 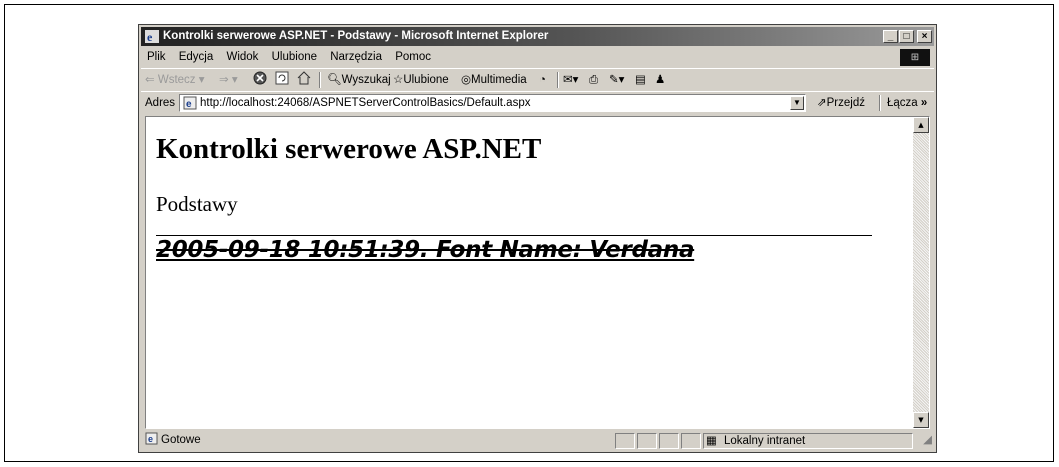 What do you see at coordinates (765, 441) in the screenshot?
I see `zone-label: Lokalny intranet` at bounding box center [765, 441].